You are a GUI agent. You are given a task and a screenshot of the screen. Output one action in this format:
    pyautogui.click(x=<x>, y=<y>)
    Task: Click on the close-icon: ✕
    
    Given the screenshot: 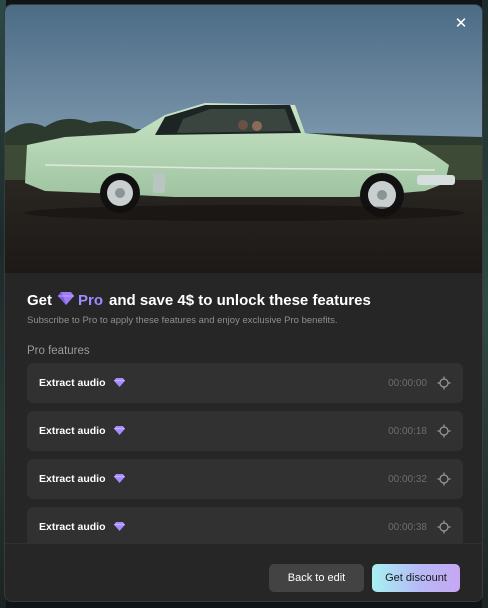 What is the action you would take?
    pyautogui.click(x=461, y=23)
    